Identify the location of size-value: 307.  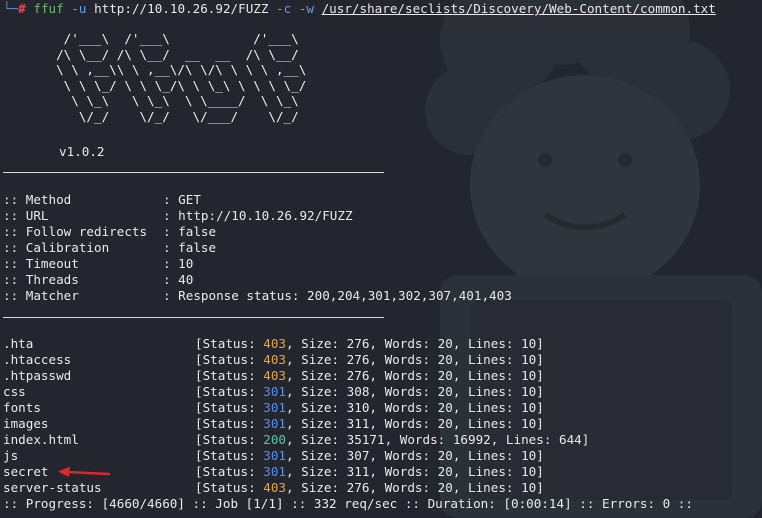
(358, 455).